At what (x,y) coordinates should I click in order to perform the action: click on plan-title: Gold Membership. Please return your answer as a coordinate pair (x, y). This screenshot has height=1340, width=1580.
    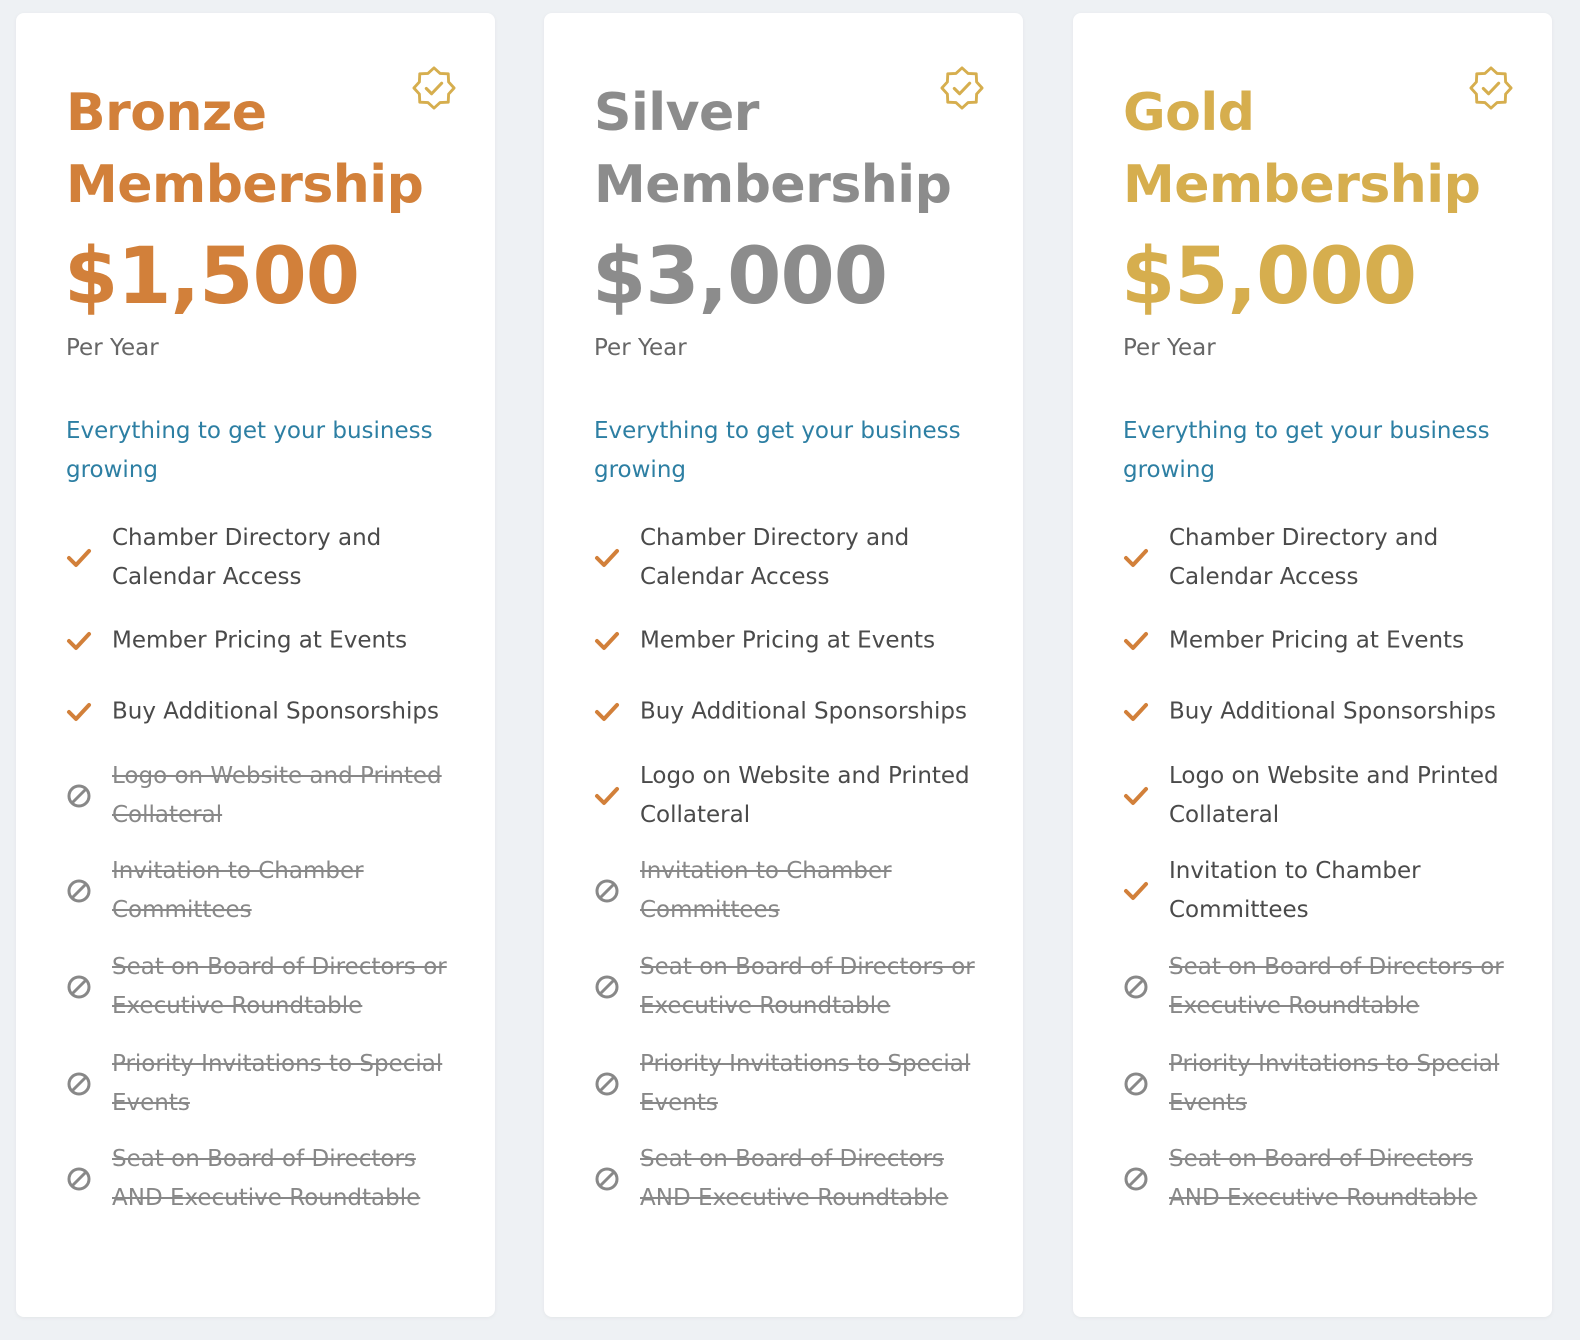
    Looking at the image, I should click on (1302, 149).